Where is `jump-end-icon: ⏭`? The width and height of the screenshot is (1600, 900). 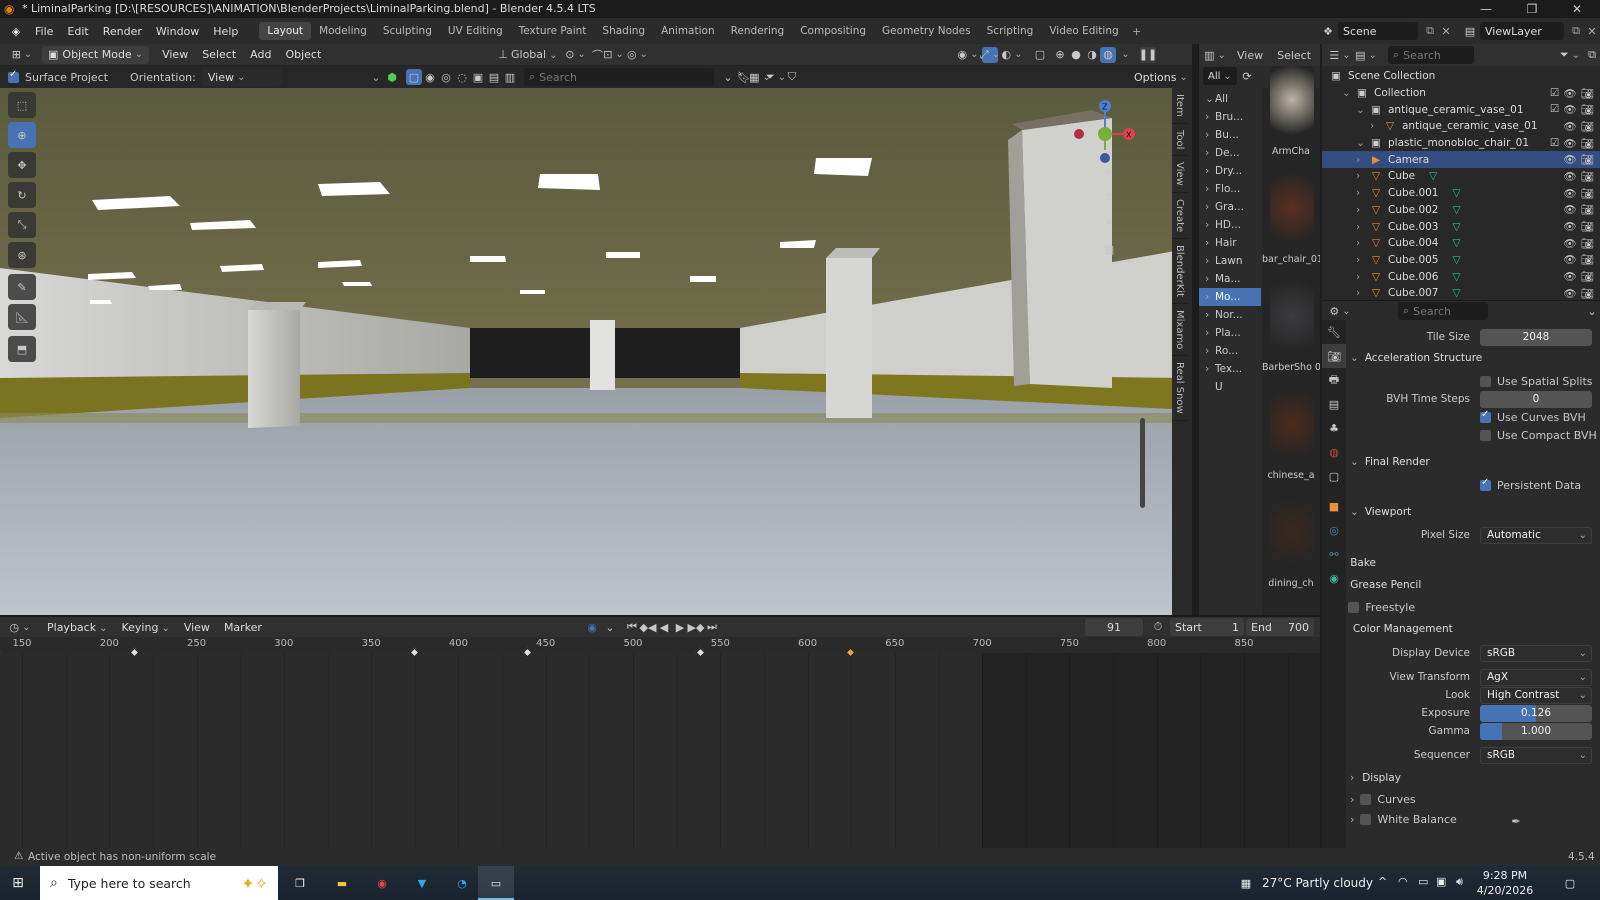
jump-end-icon: ⏭ is located at coordinates (712, 627).